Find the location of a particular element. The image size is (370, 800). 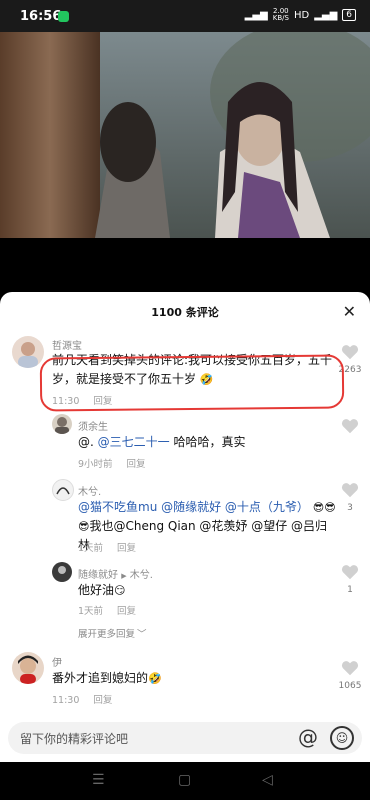

comment-text: @. @三七二十一 哈哈哈，真实 is located at coordinates (162, 442).